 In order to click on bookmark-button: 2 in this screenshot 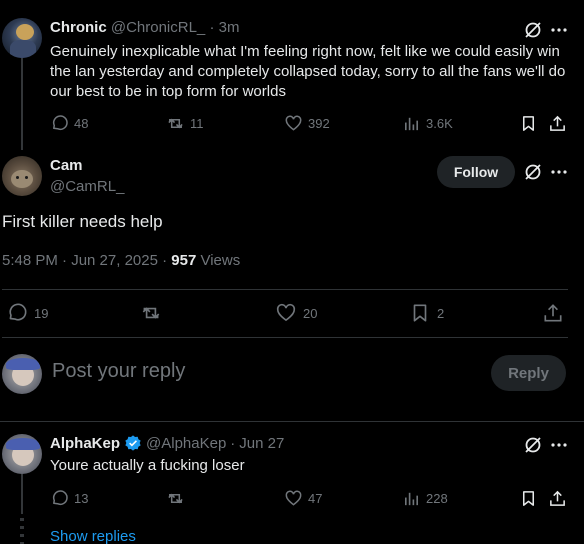, I will do `click(426, 313)`.